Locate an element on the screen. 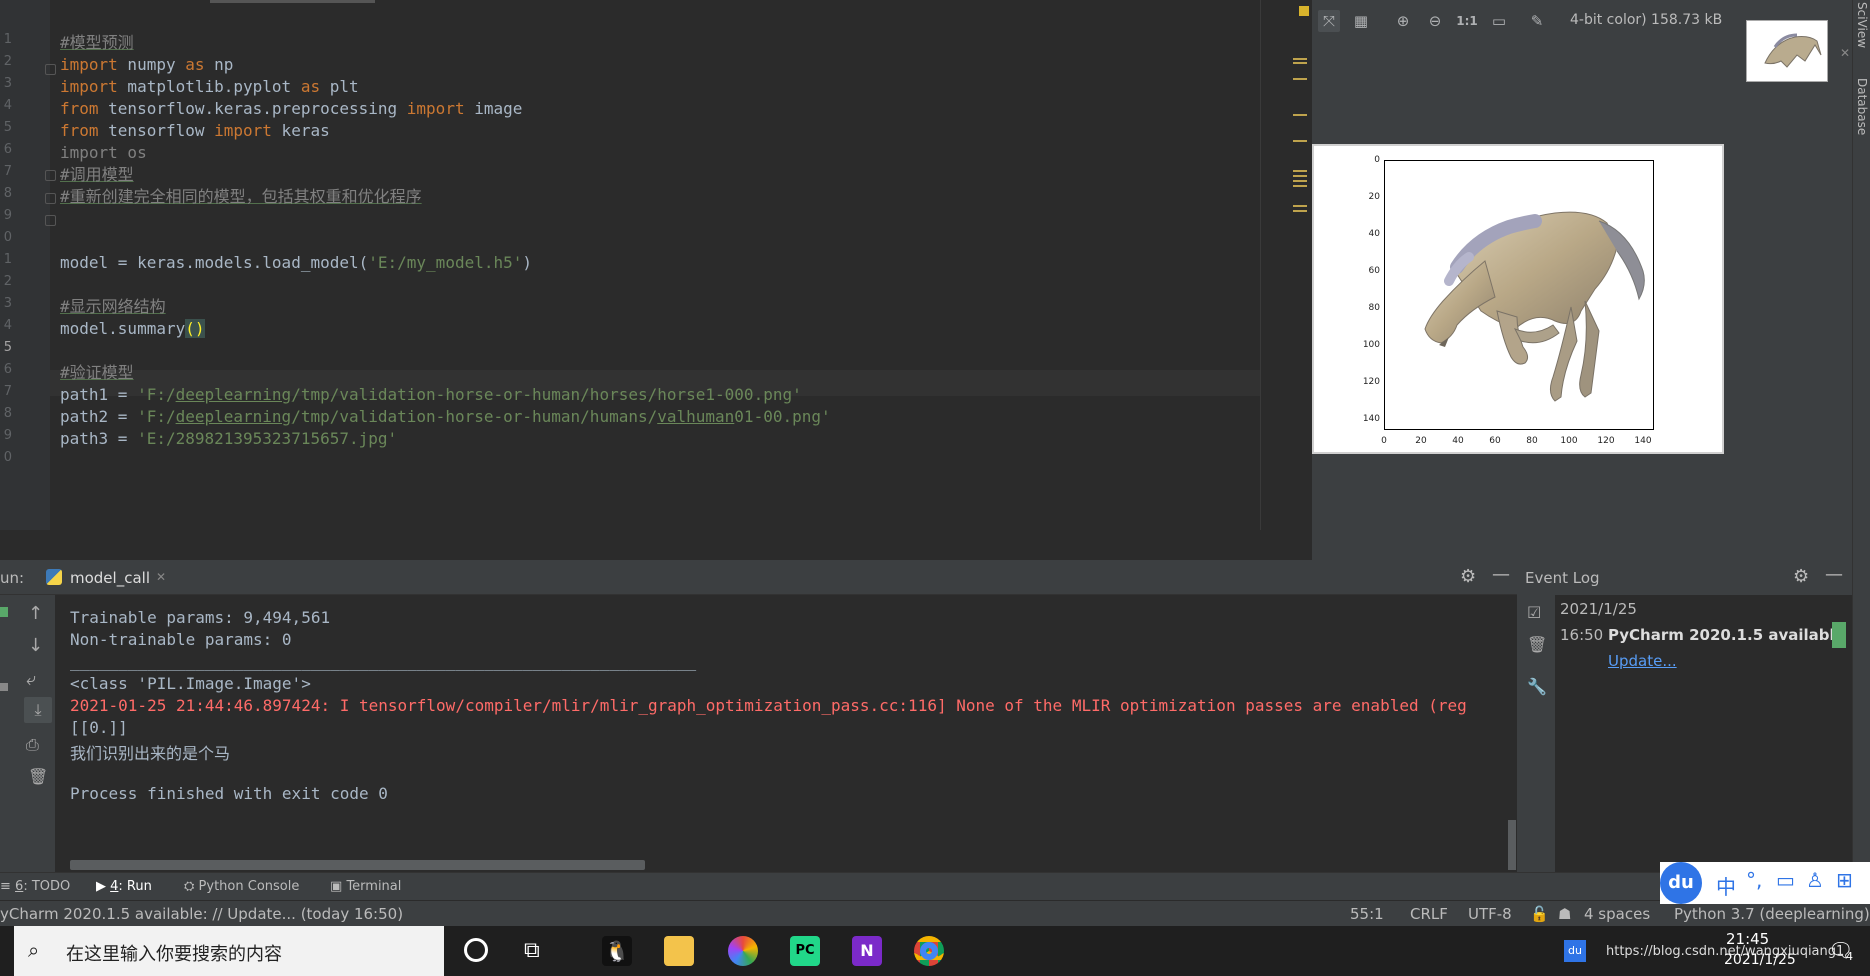 This screenshot has height=976, width=1870. code-token: plt is located at coordinates (339, 86).